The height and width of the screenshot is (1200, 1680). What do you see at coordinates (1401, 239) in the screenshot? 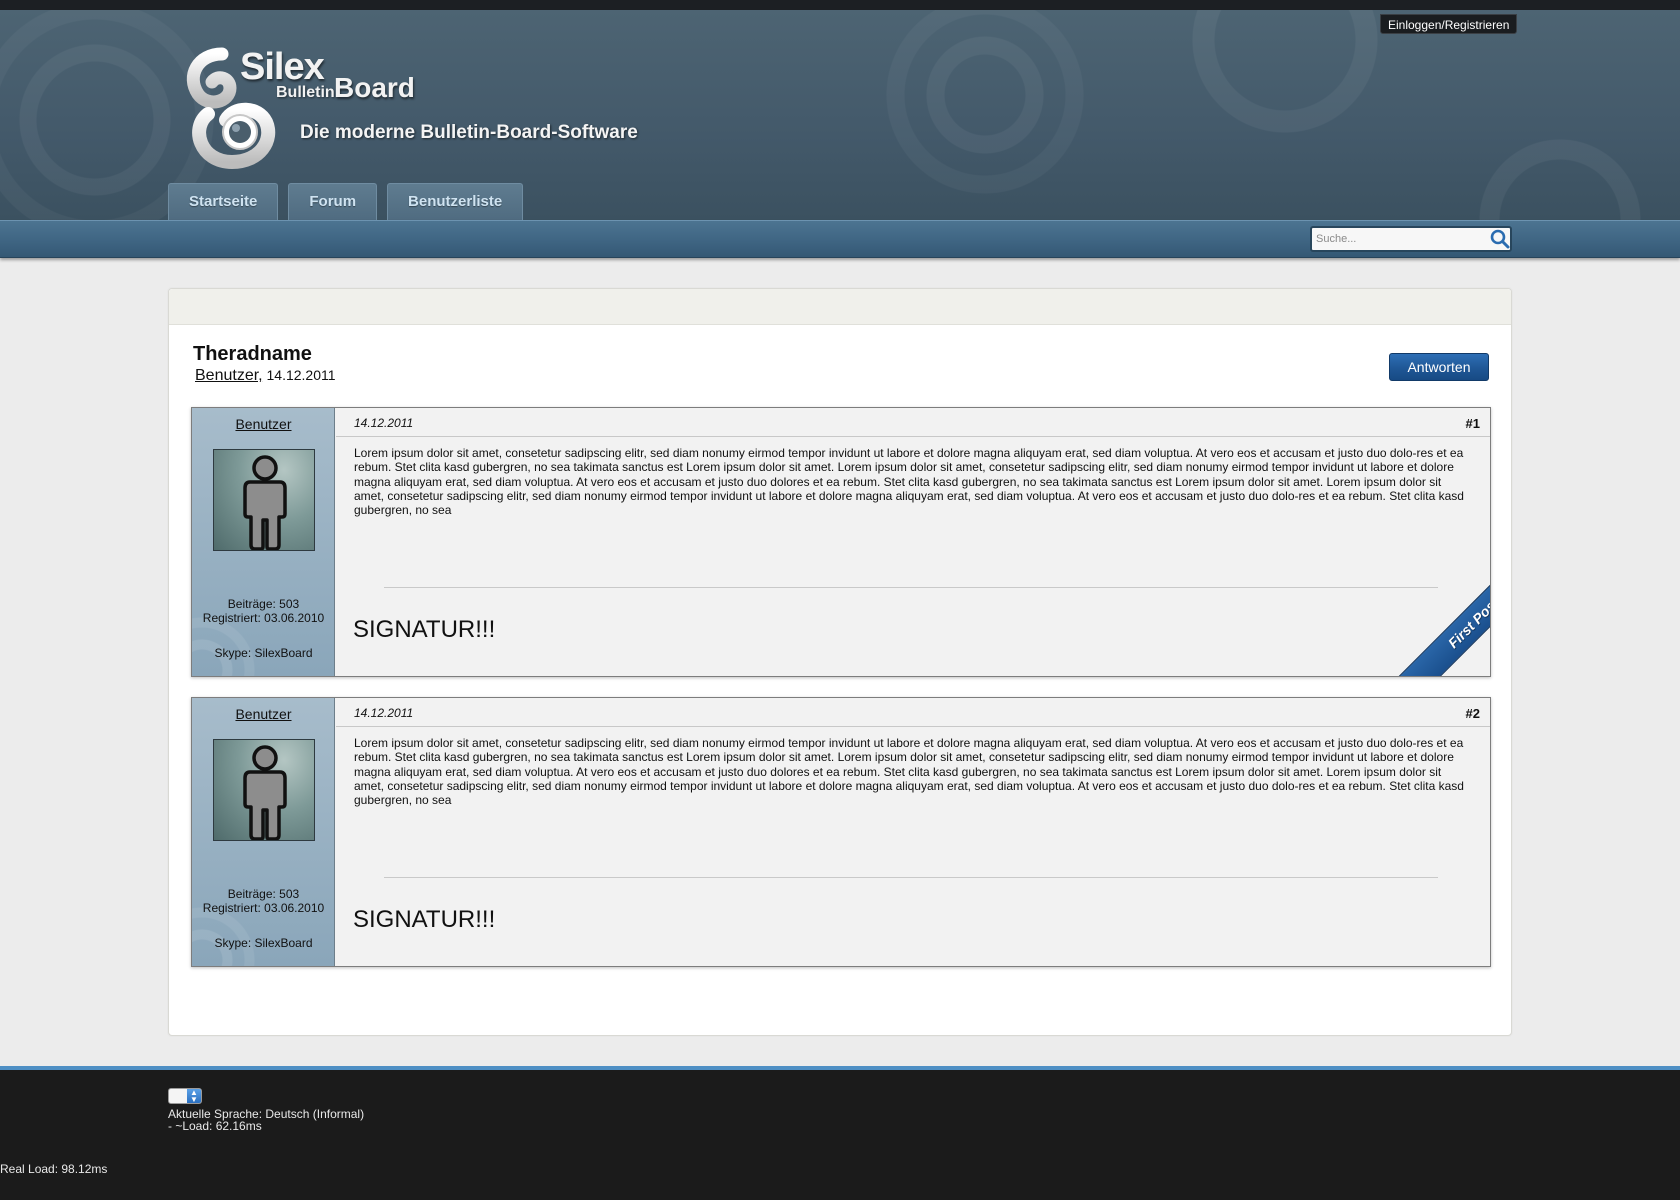
I see `search-input` at bounding box center [1401, 239].